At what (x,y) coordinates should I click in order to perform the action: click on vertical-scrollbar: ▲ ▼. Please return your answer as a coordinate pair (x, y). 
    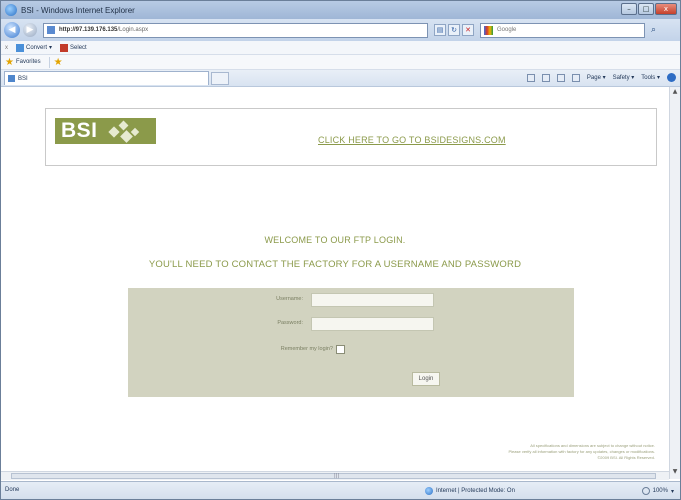
    Looking at the image, I should click on (674, 283).